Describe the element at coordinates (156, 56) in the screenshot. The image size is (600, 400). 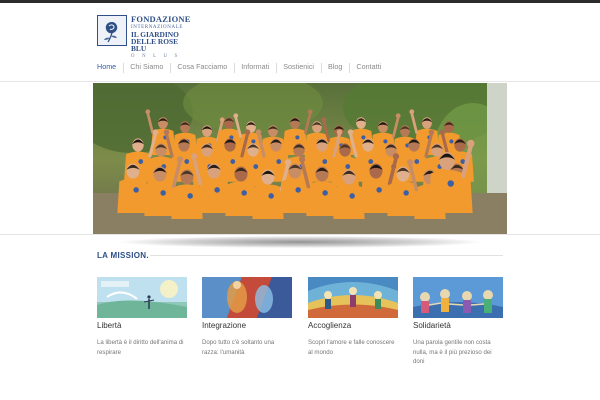
I see `logo-line-onlus: O N L U S` at that location.